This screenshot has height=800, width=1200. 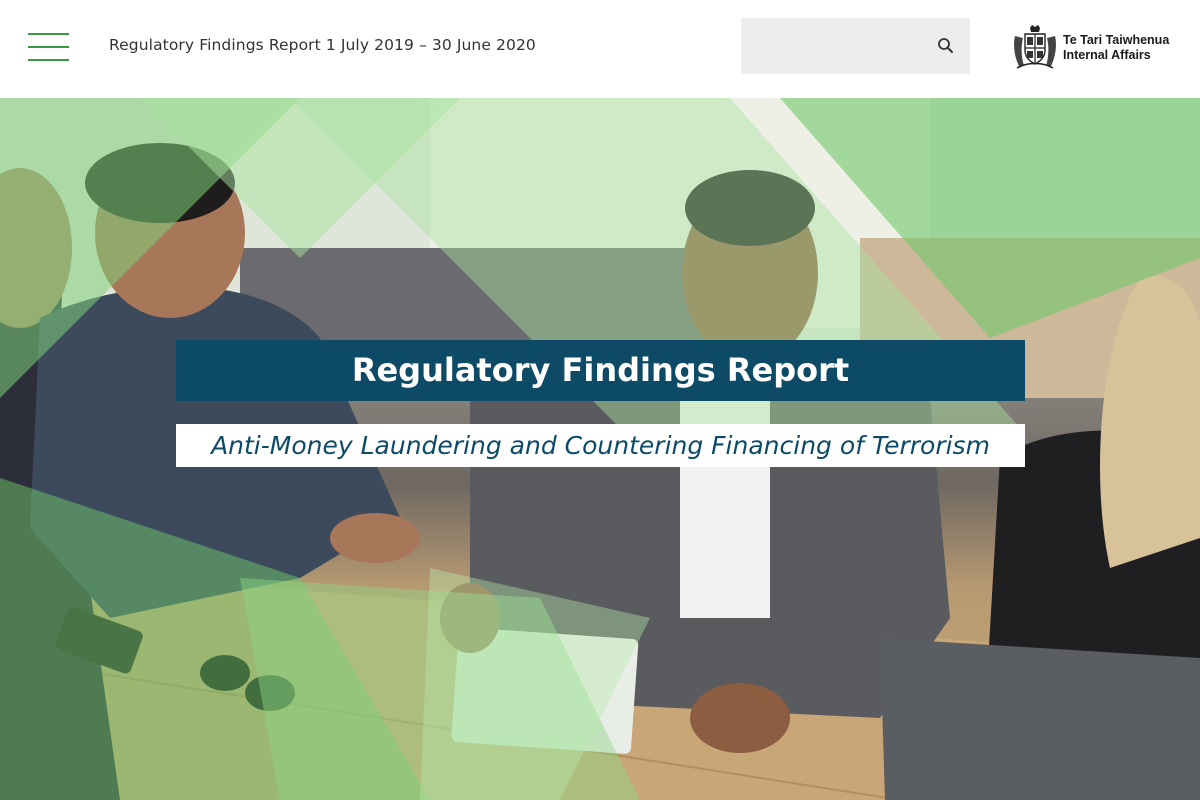 I want to click on person-two-hand, so click(x=375, y=538).